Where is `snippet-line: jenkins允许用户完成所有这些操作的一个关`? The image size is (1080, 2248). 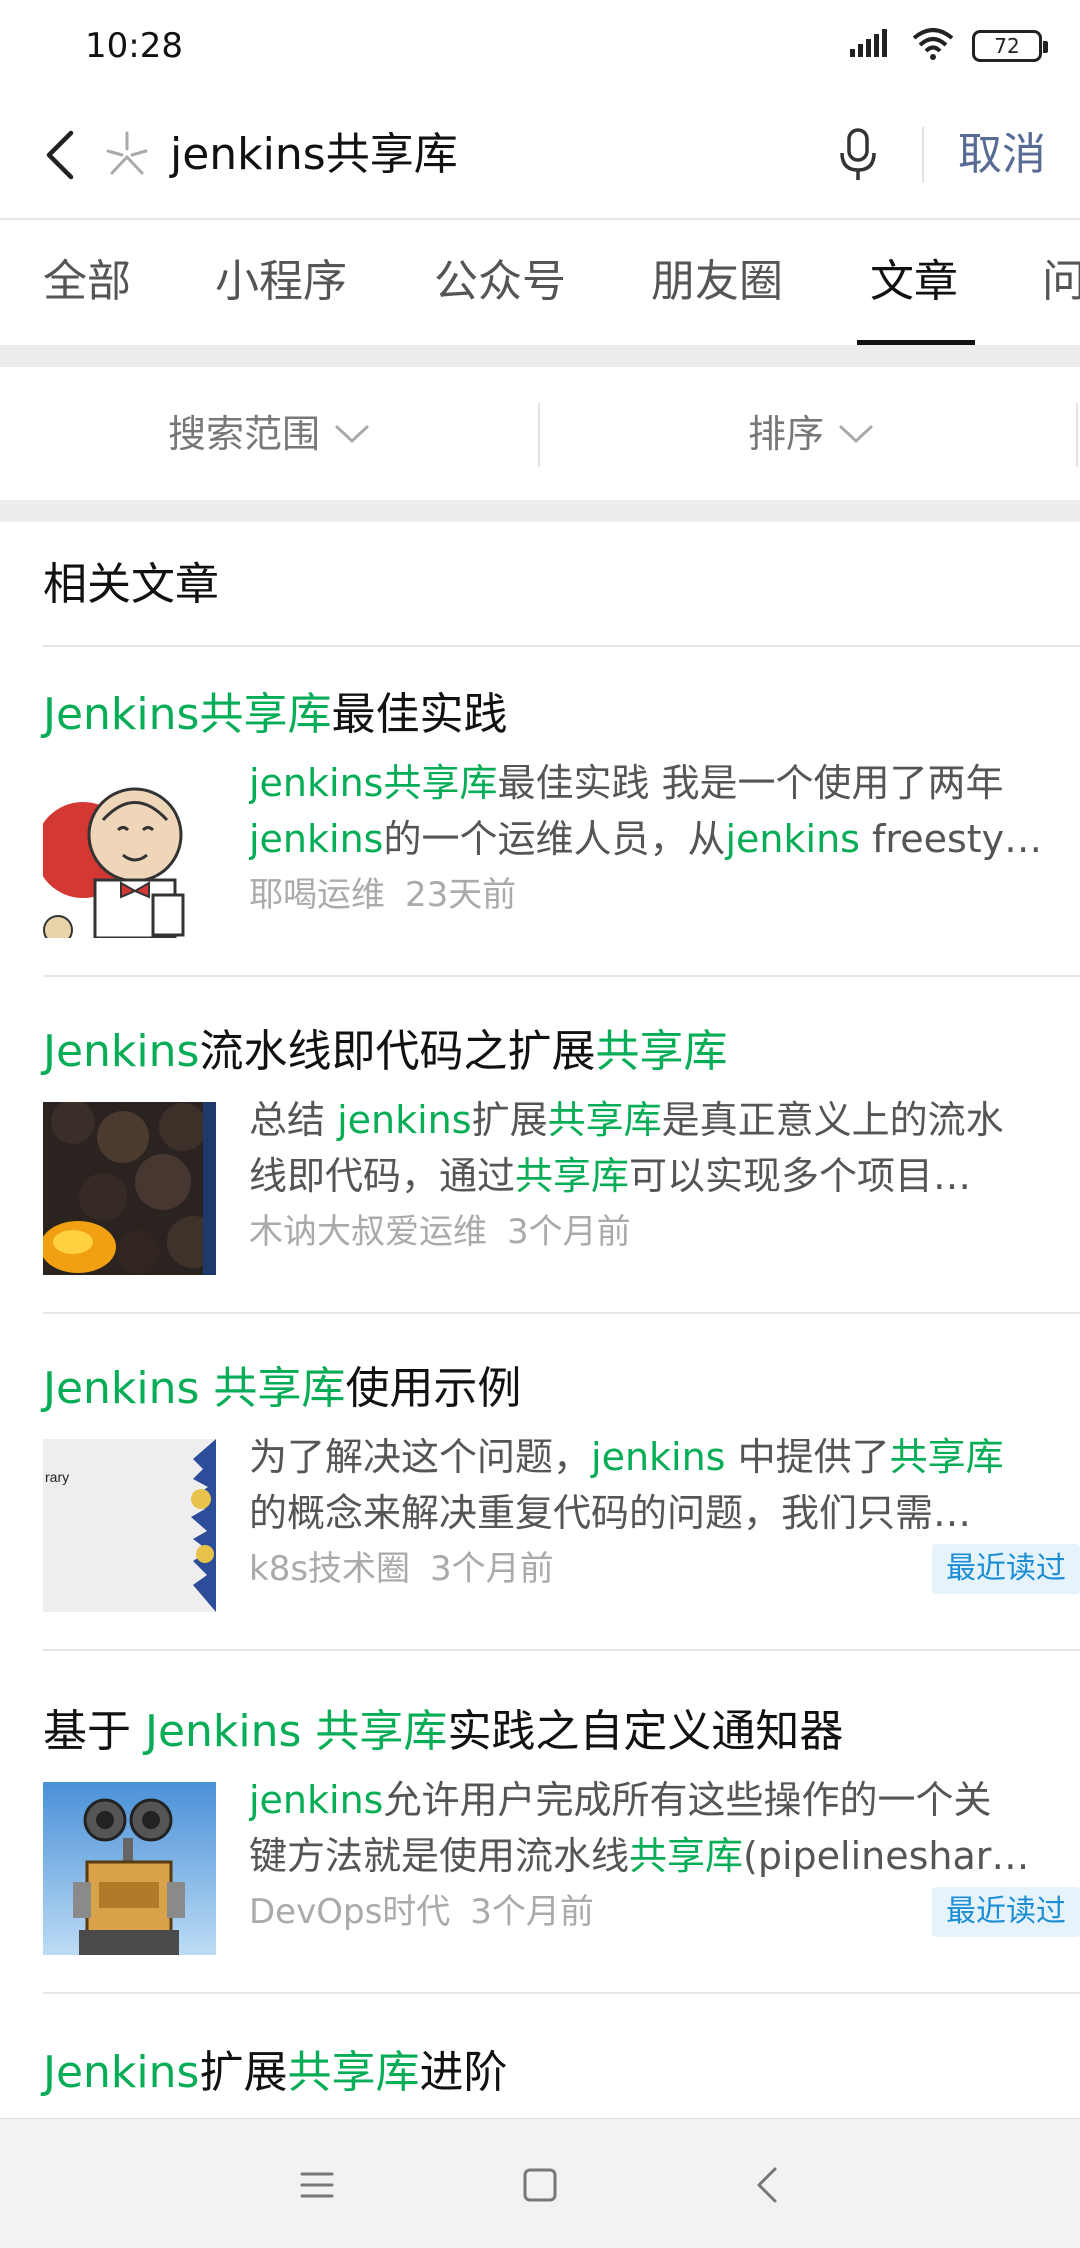
snippet-line: jenkins允许用户完成所有这些操作的一个关 is located at coordinates (664, 1800).